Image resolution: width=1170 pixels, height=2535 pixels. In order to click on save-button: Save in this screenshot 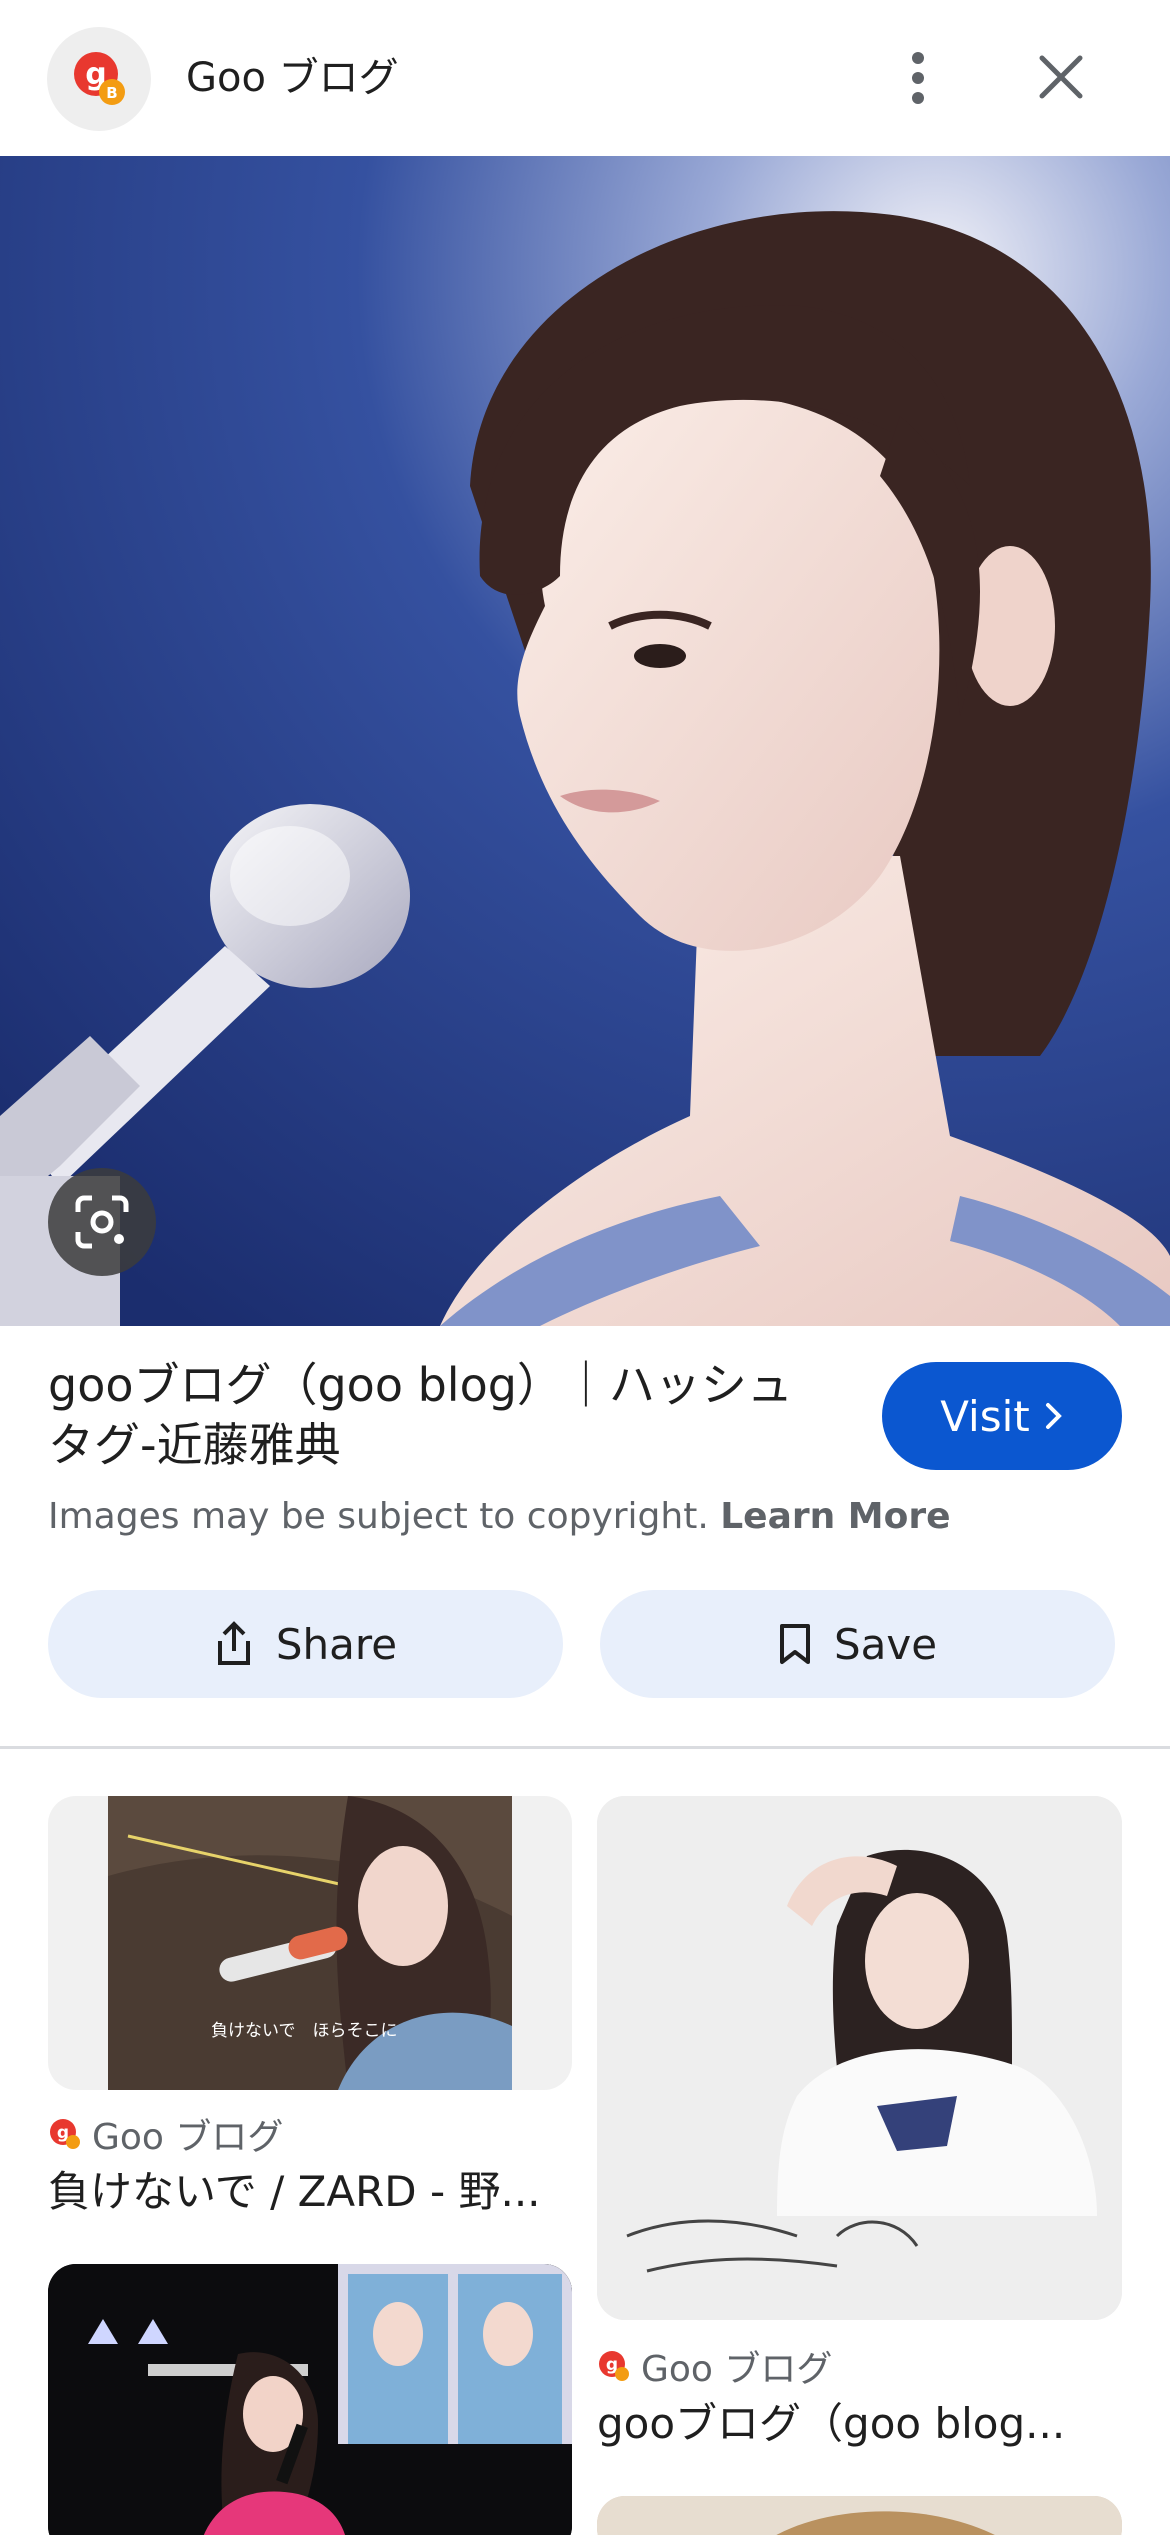, I will do `click(857, 1644)`.